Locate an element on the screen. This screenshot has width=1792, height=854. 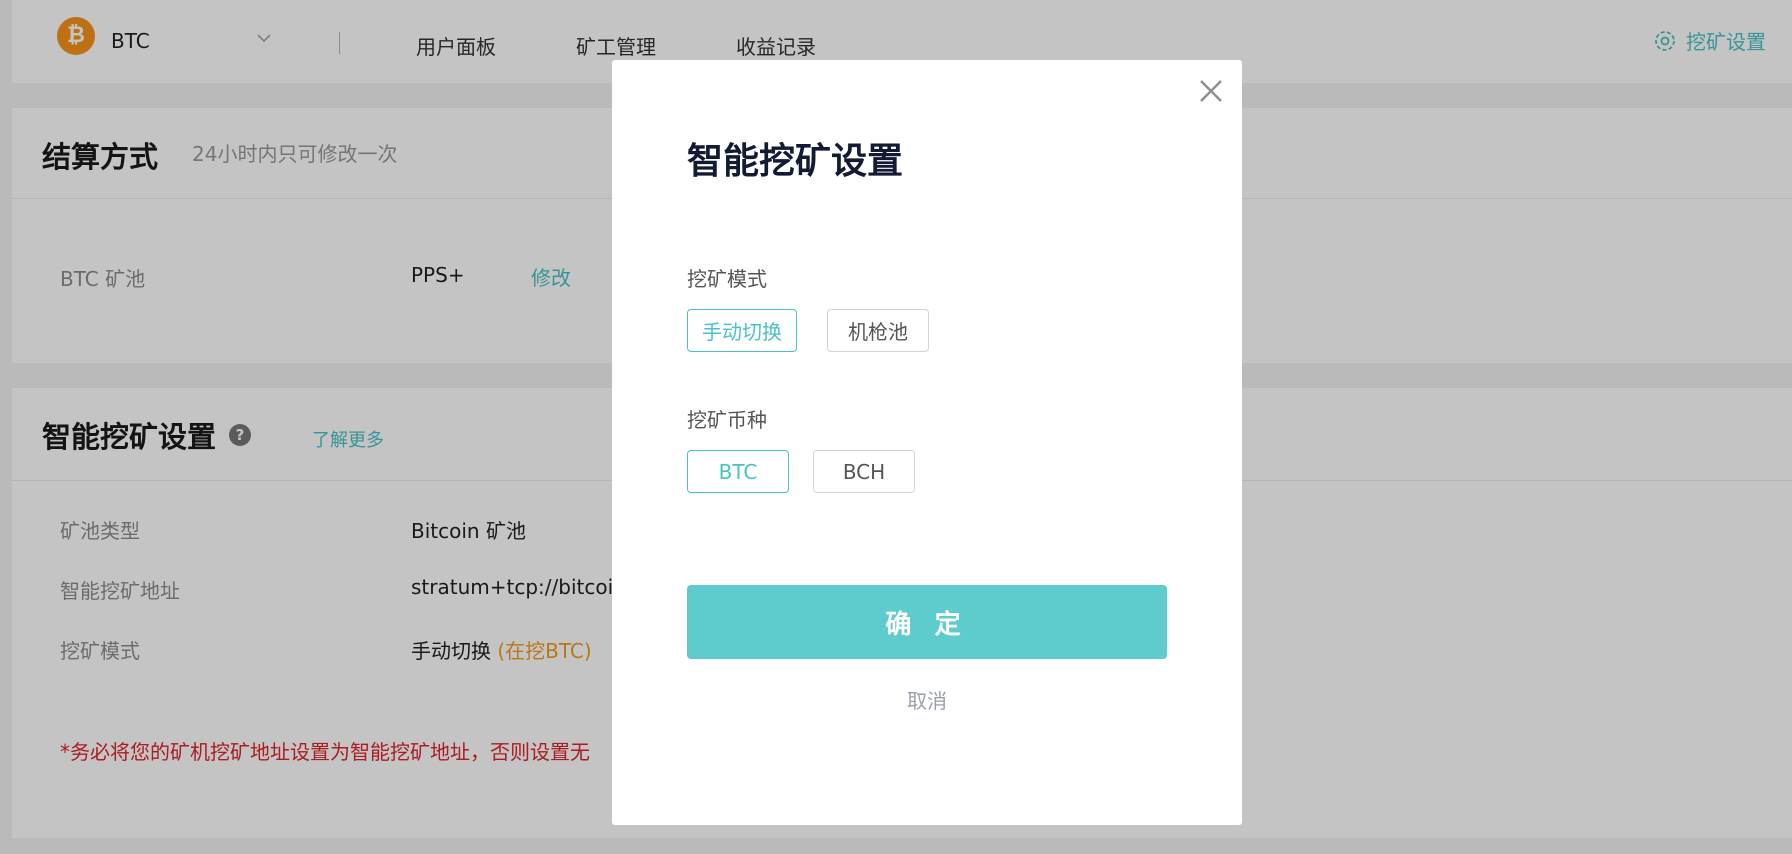
coin-group-label: 挖矿币种 is located at coordinates (727, 420).